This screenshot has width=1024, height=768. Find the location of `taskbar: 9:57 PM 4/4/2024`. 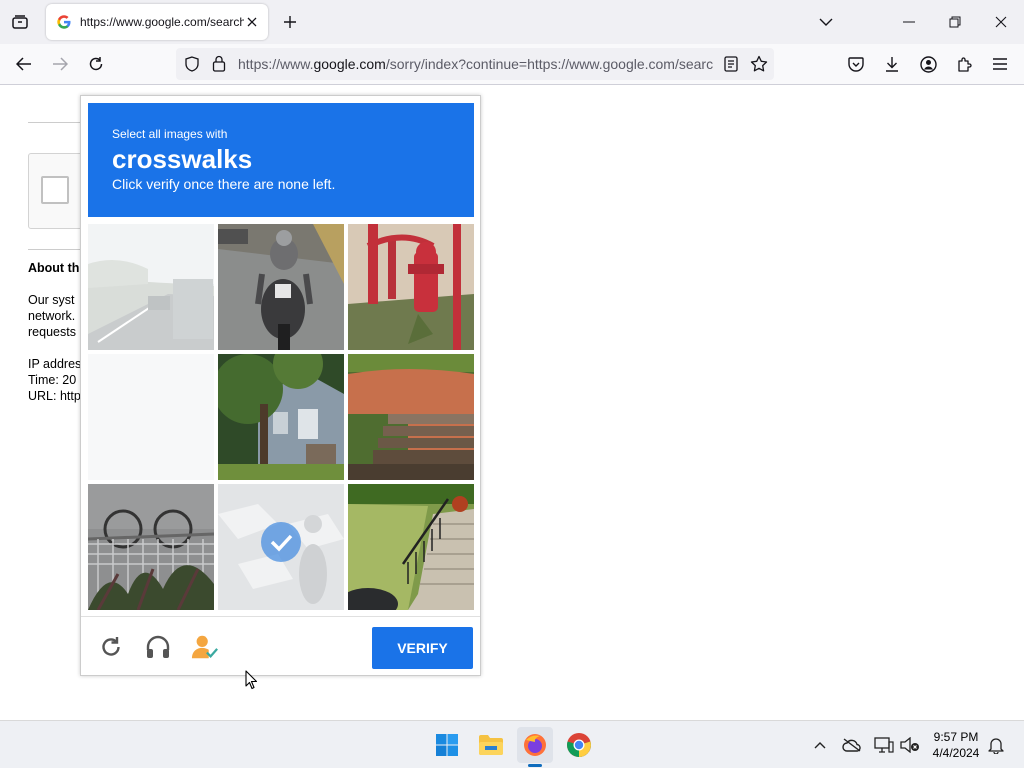

taskbar: 9:57 PM 4/4/2024 is located at coordinates (512, 744).